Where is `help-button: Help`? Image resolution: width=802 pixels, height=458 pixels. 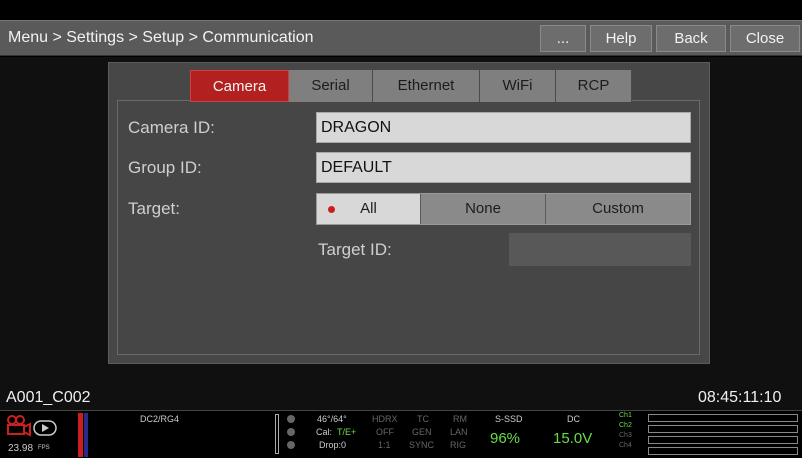
help-button: Help is located at coordinates (621, 38).